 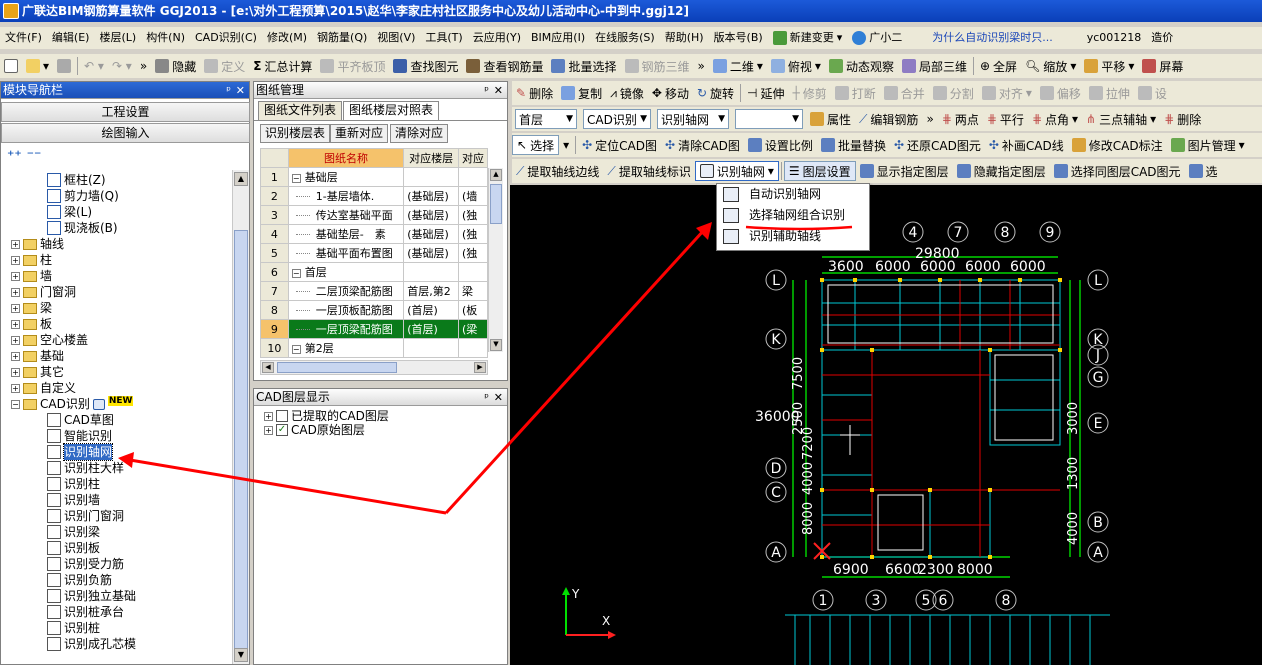 What do you see at coordinates (79, 436) in the screenshot?
I see `tree-item-smart-recognize: 智能识别` at bounding box center [79, 436].